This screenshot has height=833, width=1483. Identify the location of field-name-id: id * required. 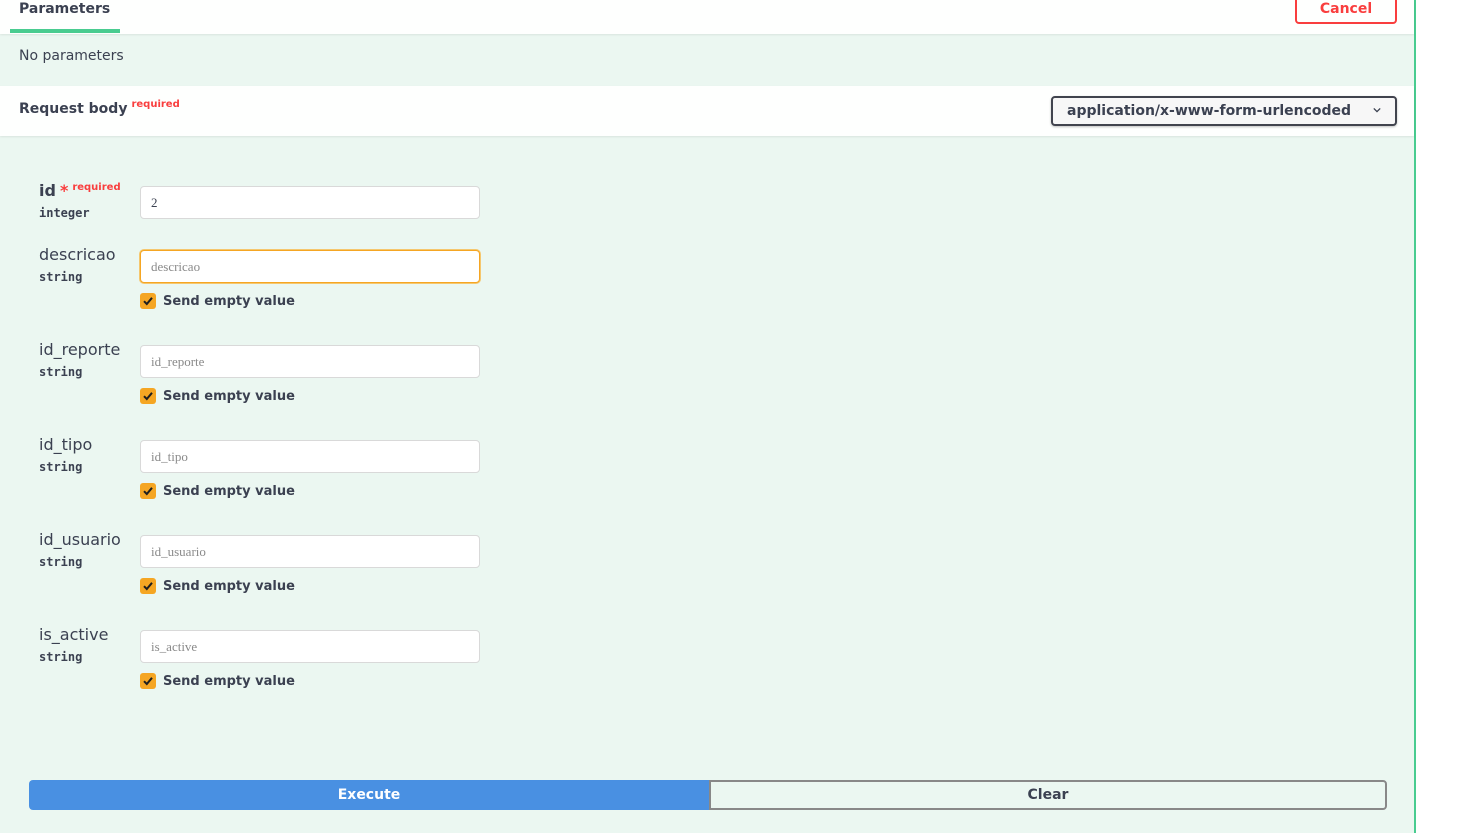
(80, 190).